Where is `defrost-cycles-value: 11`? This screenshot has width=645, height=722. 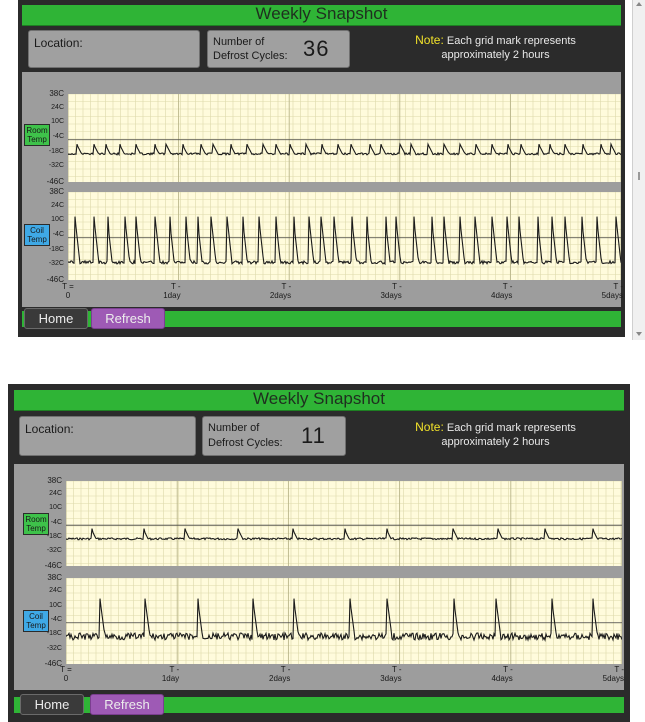 defrost-cycles-value: 11 is located at coordinates (313, 435).